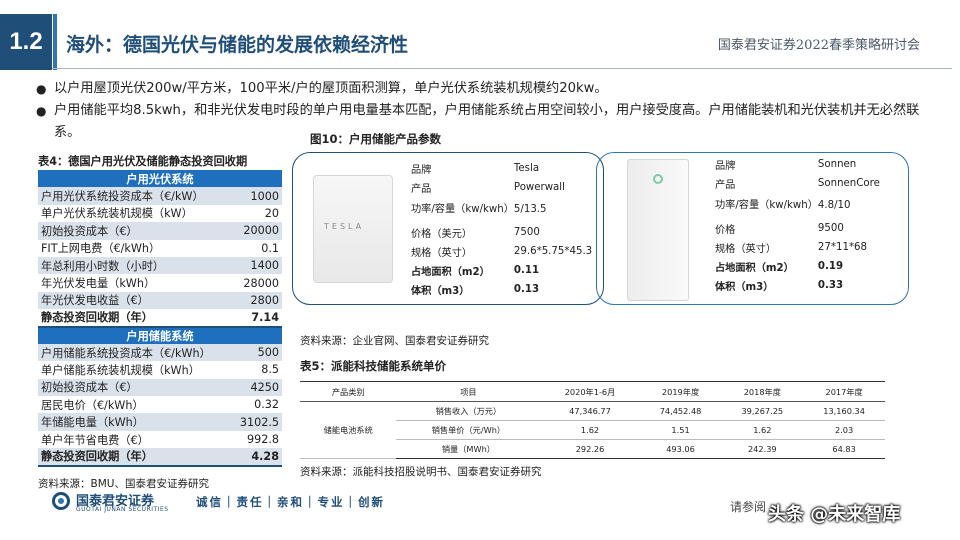 The image size is (960, 540). I want to click on spec-value: Tesla, so click(526, 168).